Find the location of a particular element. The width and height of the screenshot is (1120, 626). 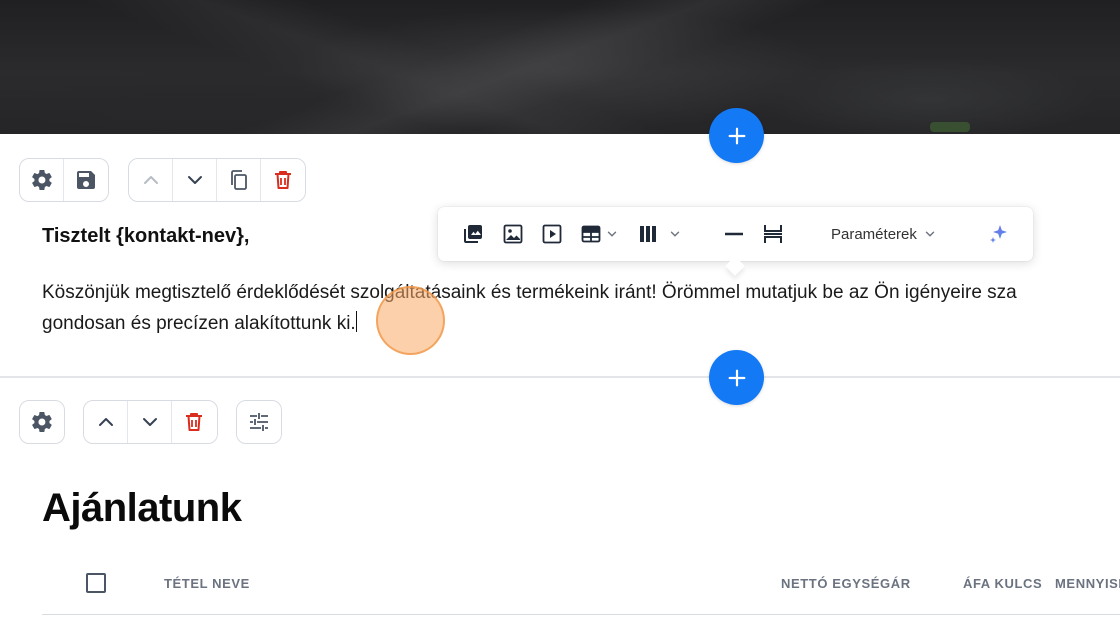

sliders-icon is located at coordinates (259, 422).